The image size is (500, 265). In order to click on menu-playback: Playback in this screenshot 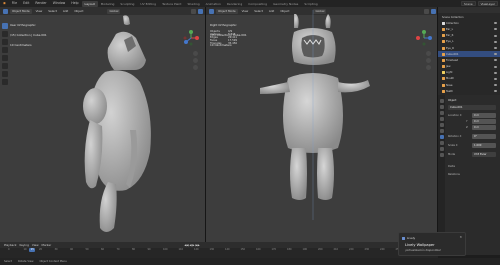, I will do `click(10, 245)`.